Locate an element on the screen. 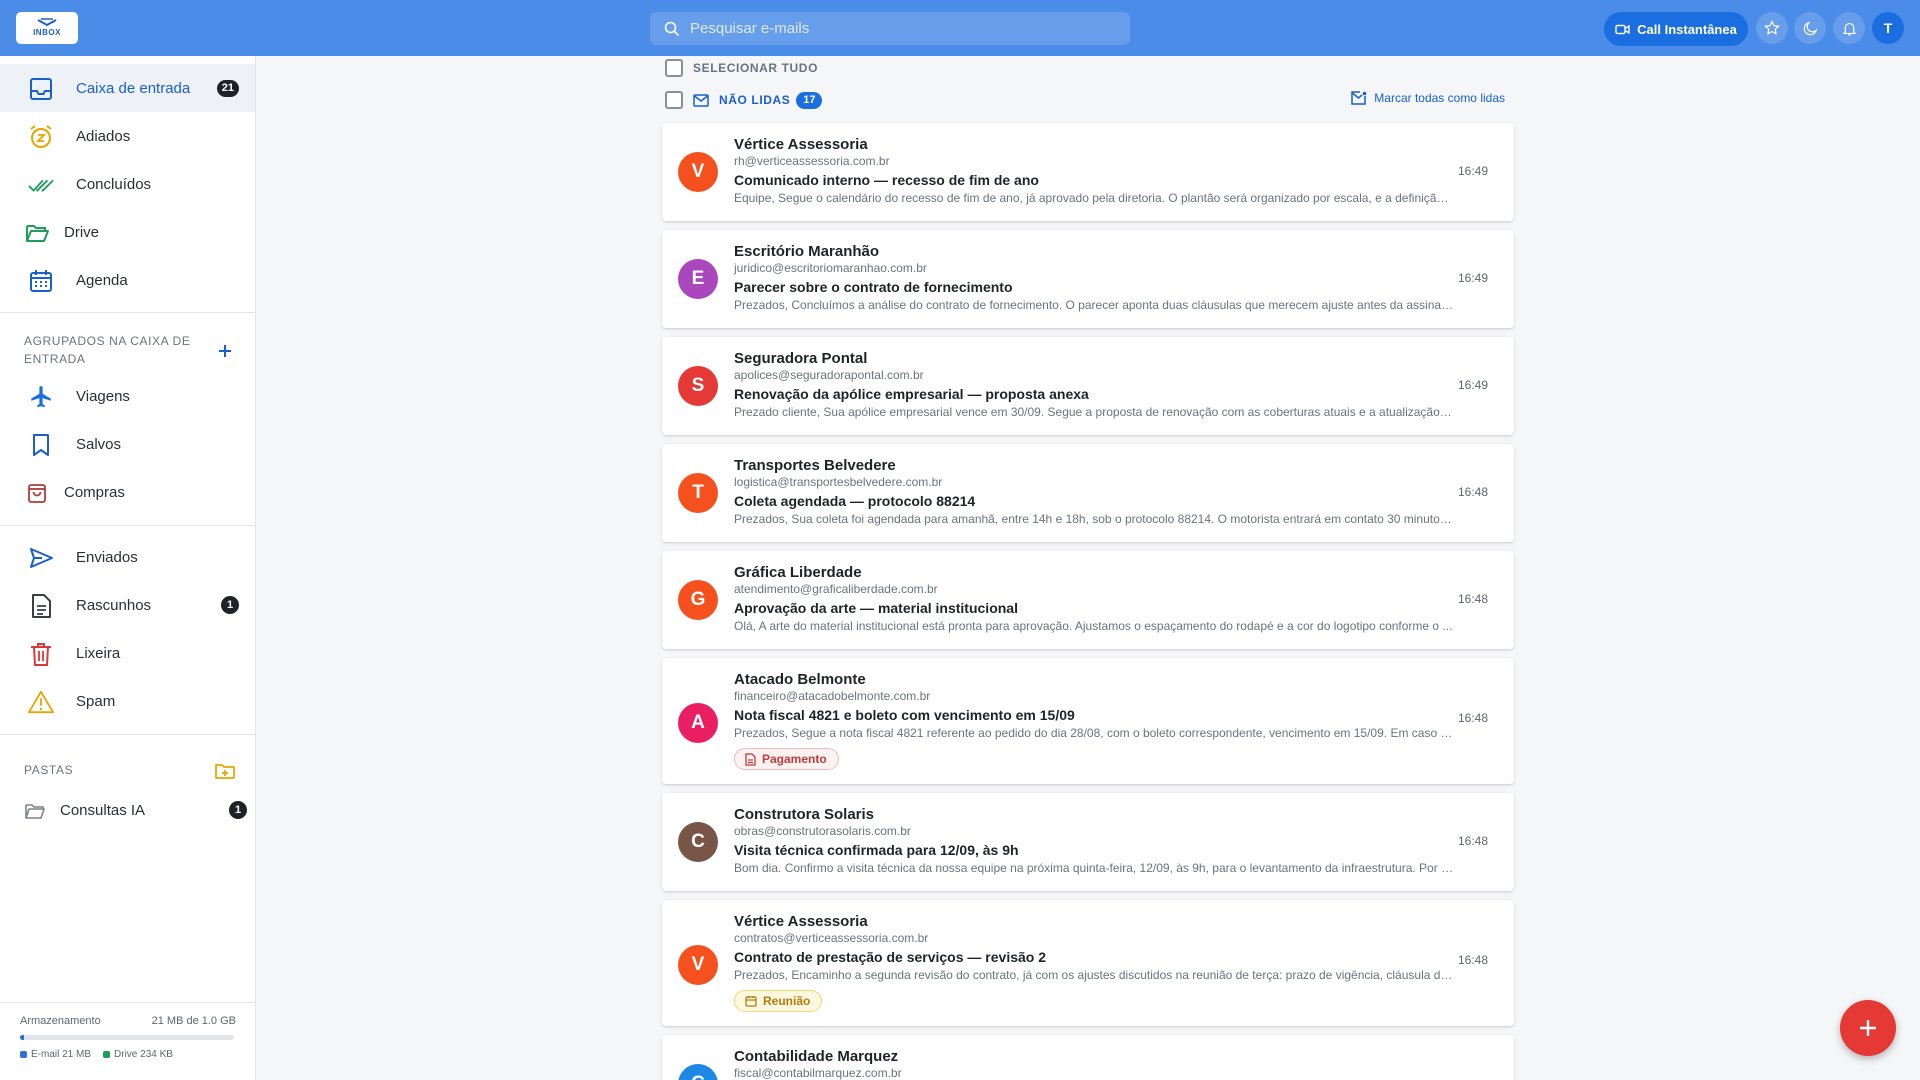 The width and height of the screenshot is (1920, 1080). email-address: atendimento@graficaliberdade.com.br is located at coordinates (836, 589).